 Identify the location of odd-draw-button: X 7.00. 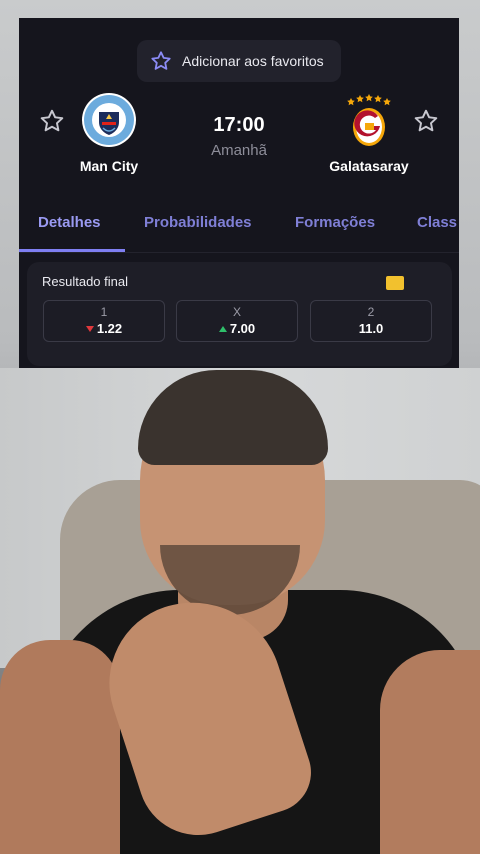
(237, 321).